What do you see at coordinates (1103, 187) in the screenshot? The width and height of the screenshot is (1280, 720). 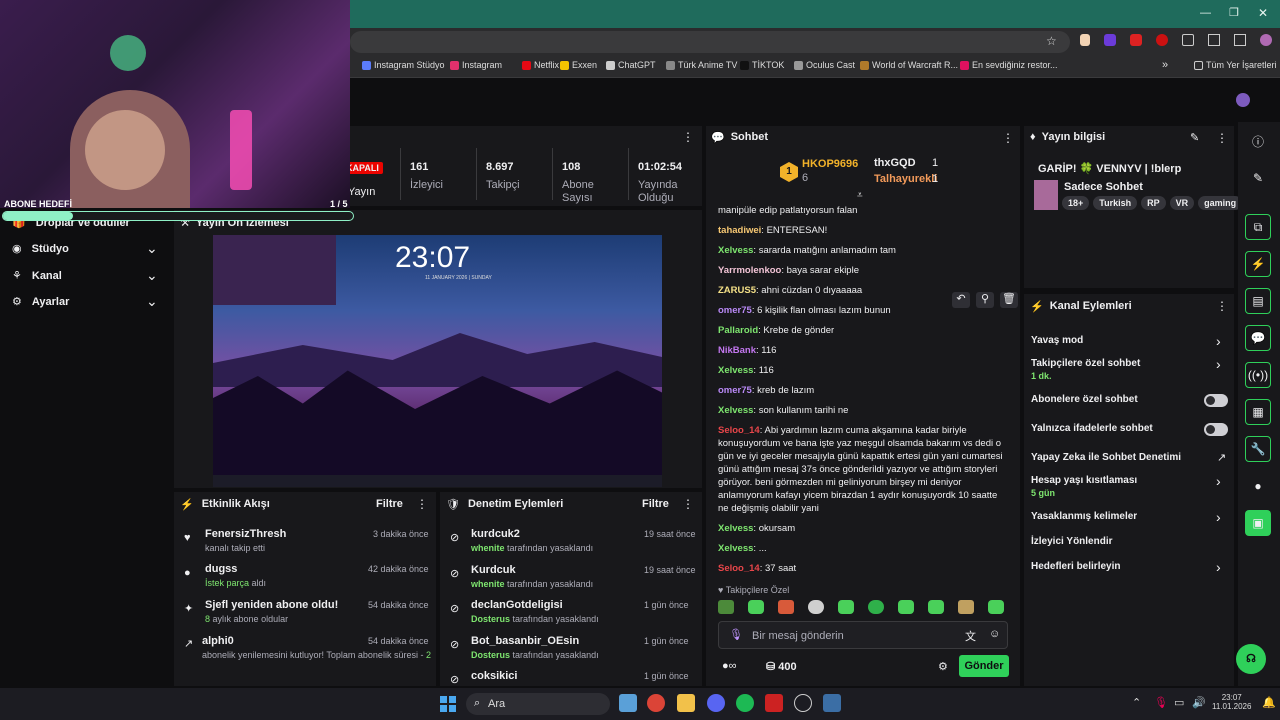 I see `stream-category: Sadece Sohbet` at bounding box center [1103, 187].